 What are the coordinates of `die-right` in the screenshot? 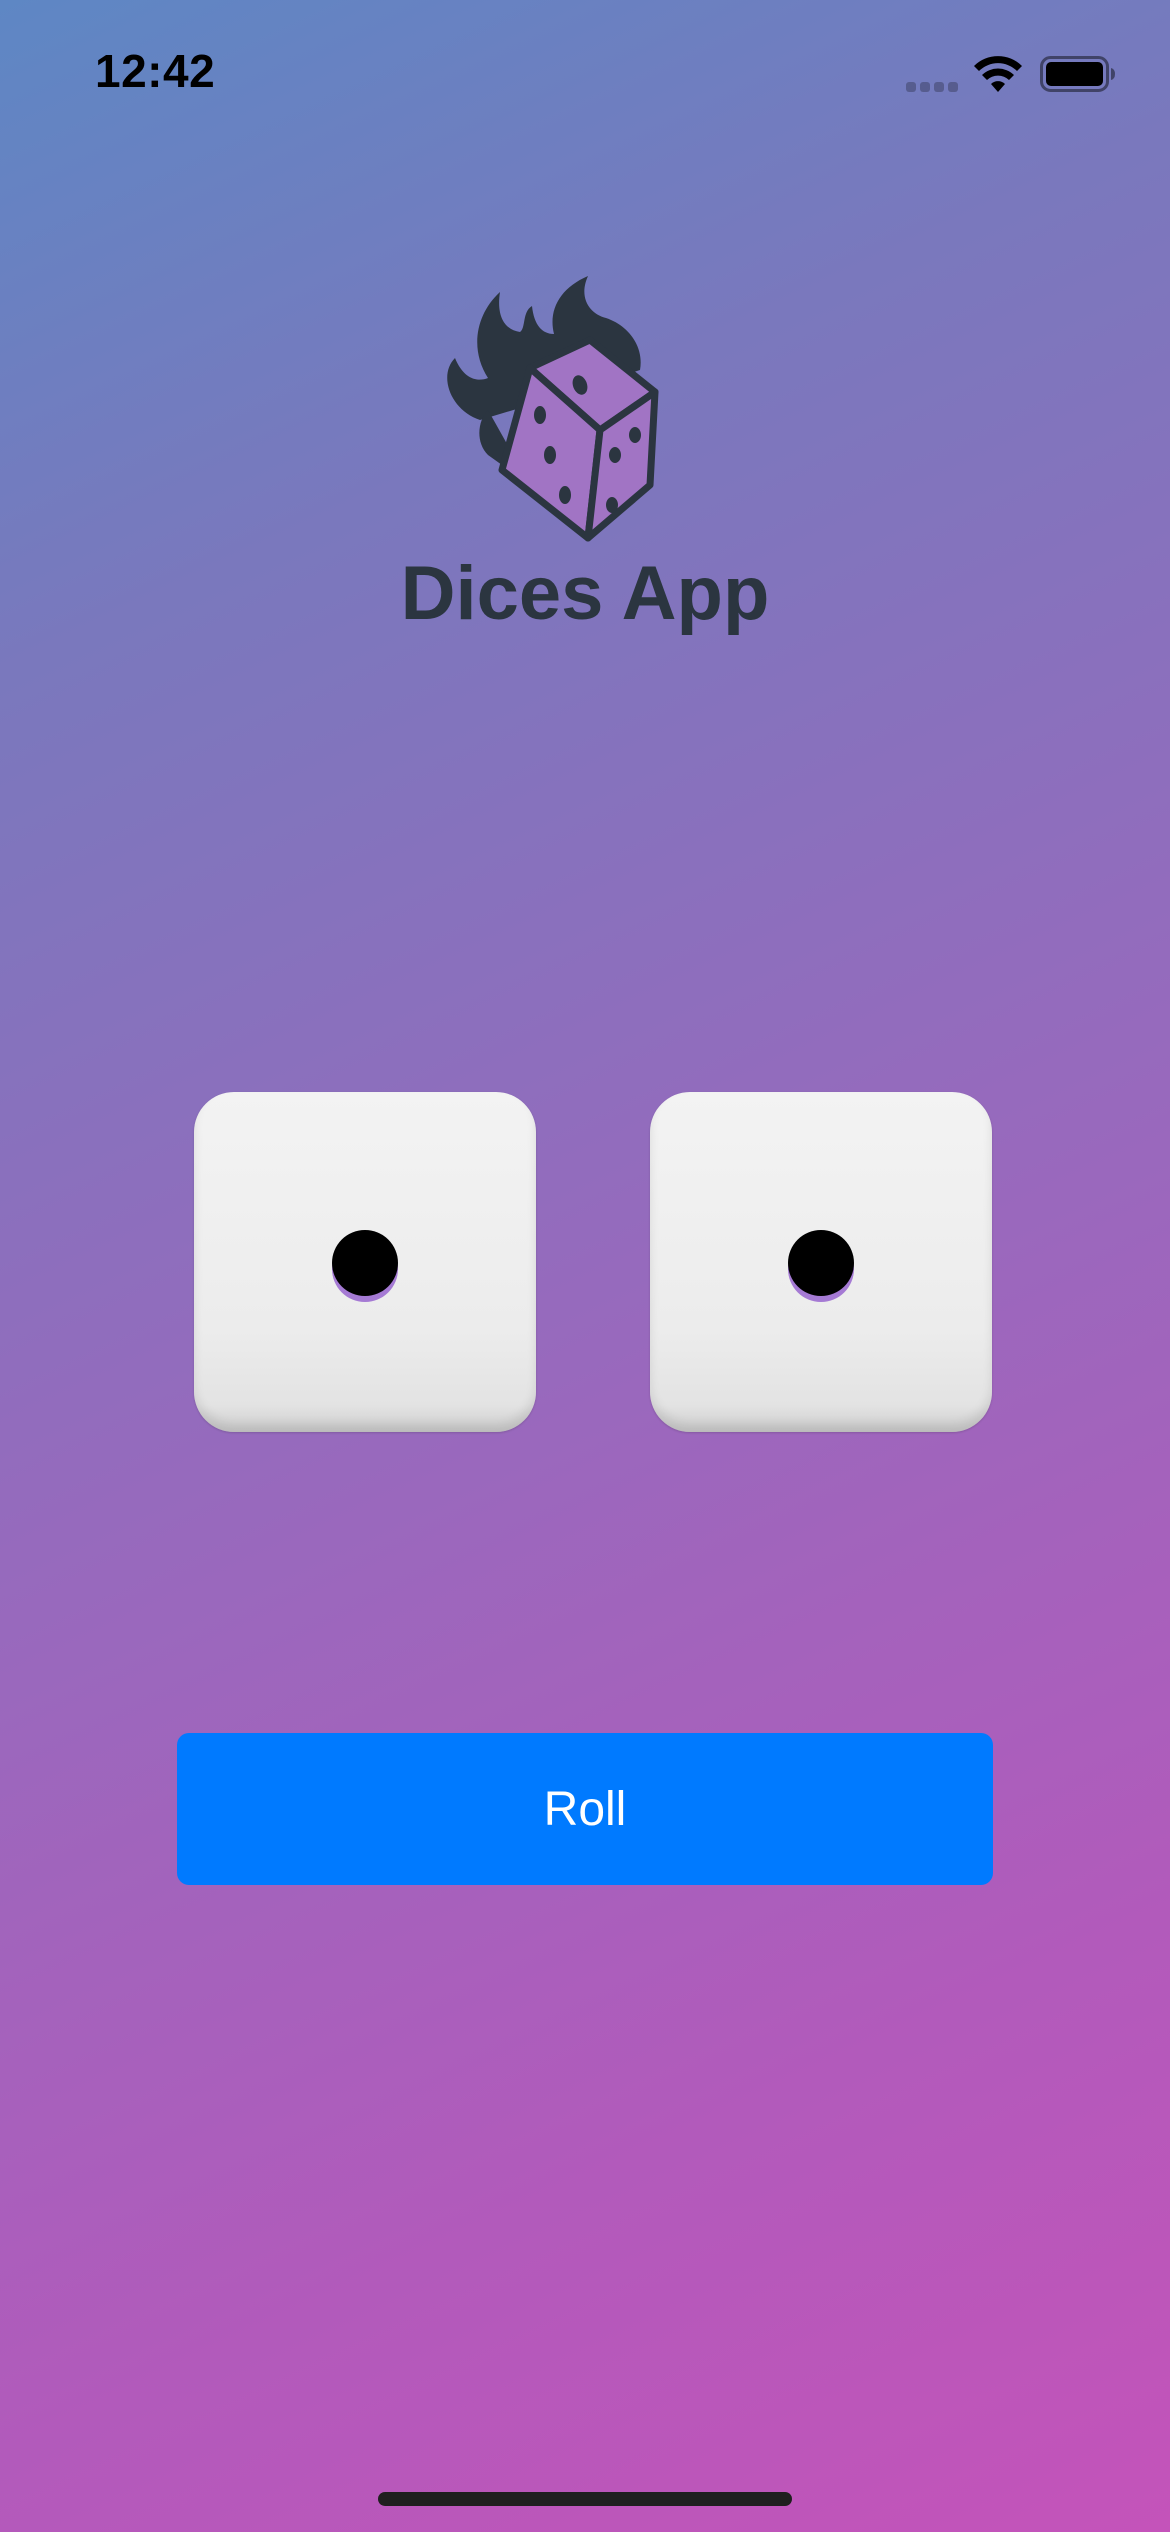 It's located at (821, 1262).